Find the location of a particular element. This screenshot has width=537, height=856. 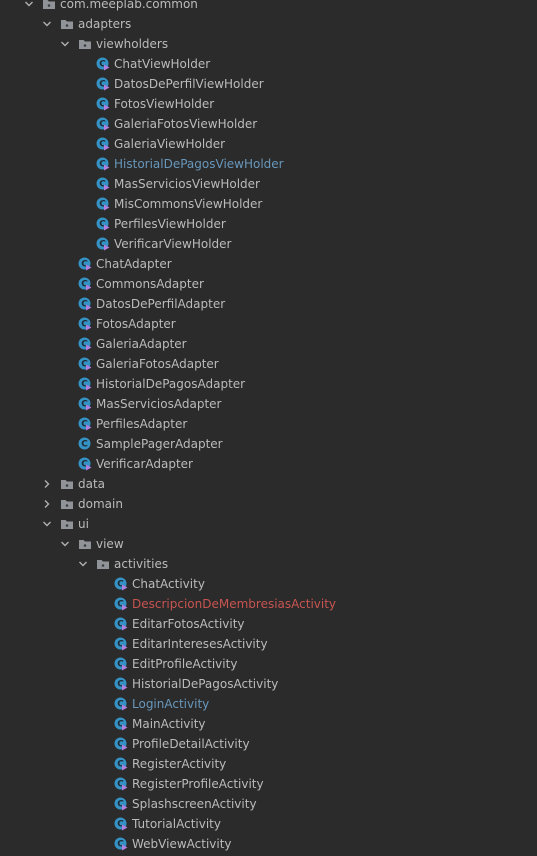

tree-node-label: viewholders is located at coordinates (132, 44).